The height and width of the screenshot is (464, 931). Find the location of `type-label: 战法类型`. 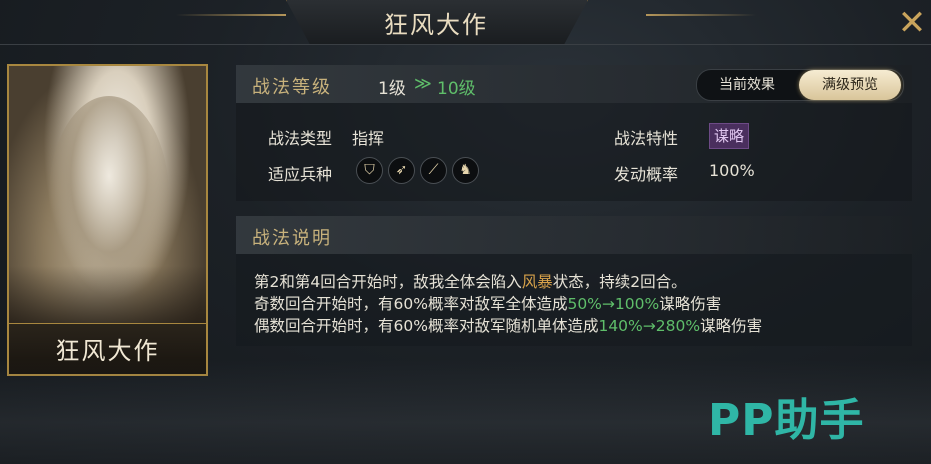

type-label: 战法类型 is located at coordinates (300, 138).